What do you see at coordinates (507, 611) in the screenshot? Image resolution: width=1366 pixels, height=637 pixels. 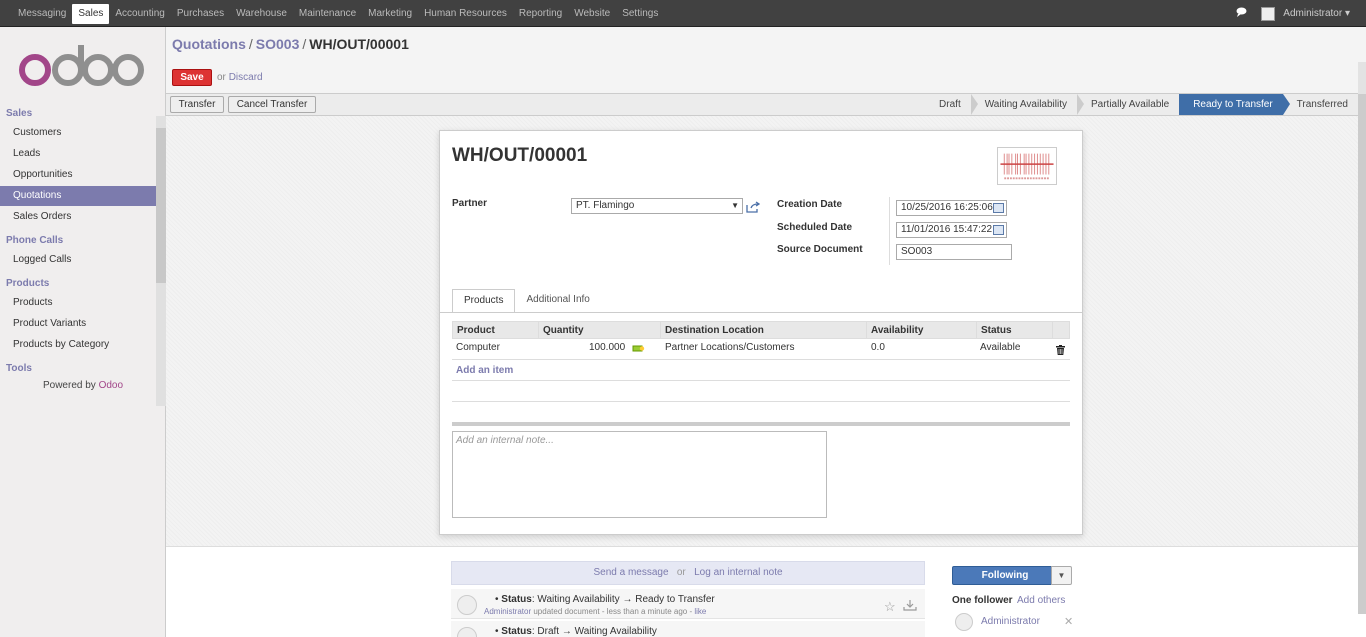 I see `message-author: Administrator` at bounding box center [507, 611].